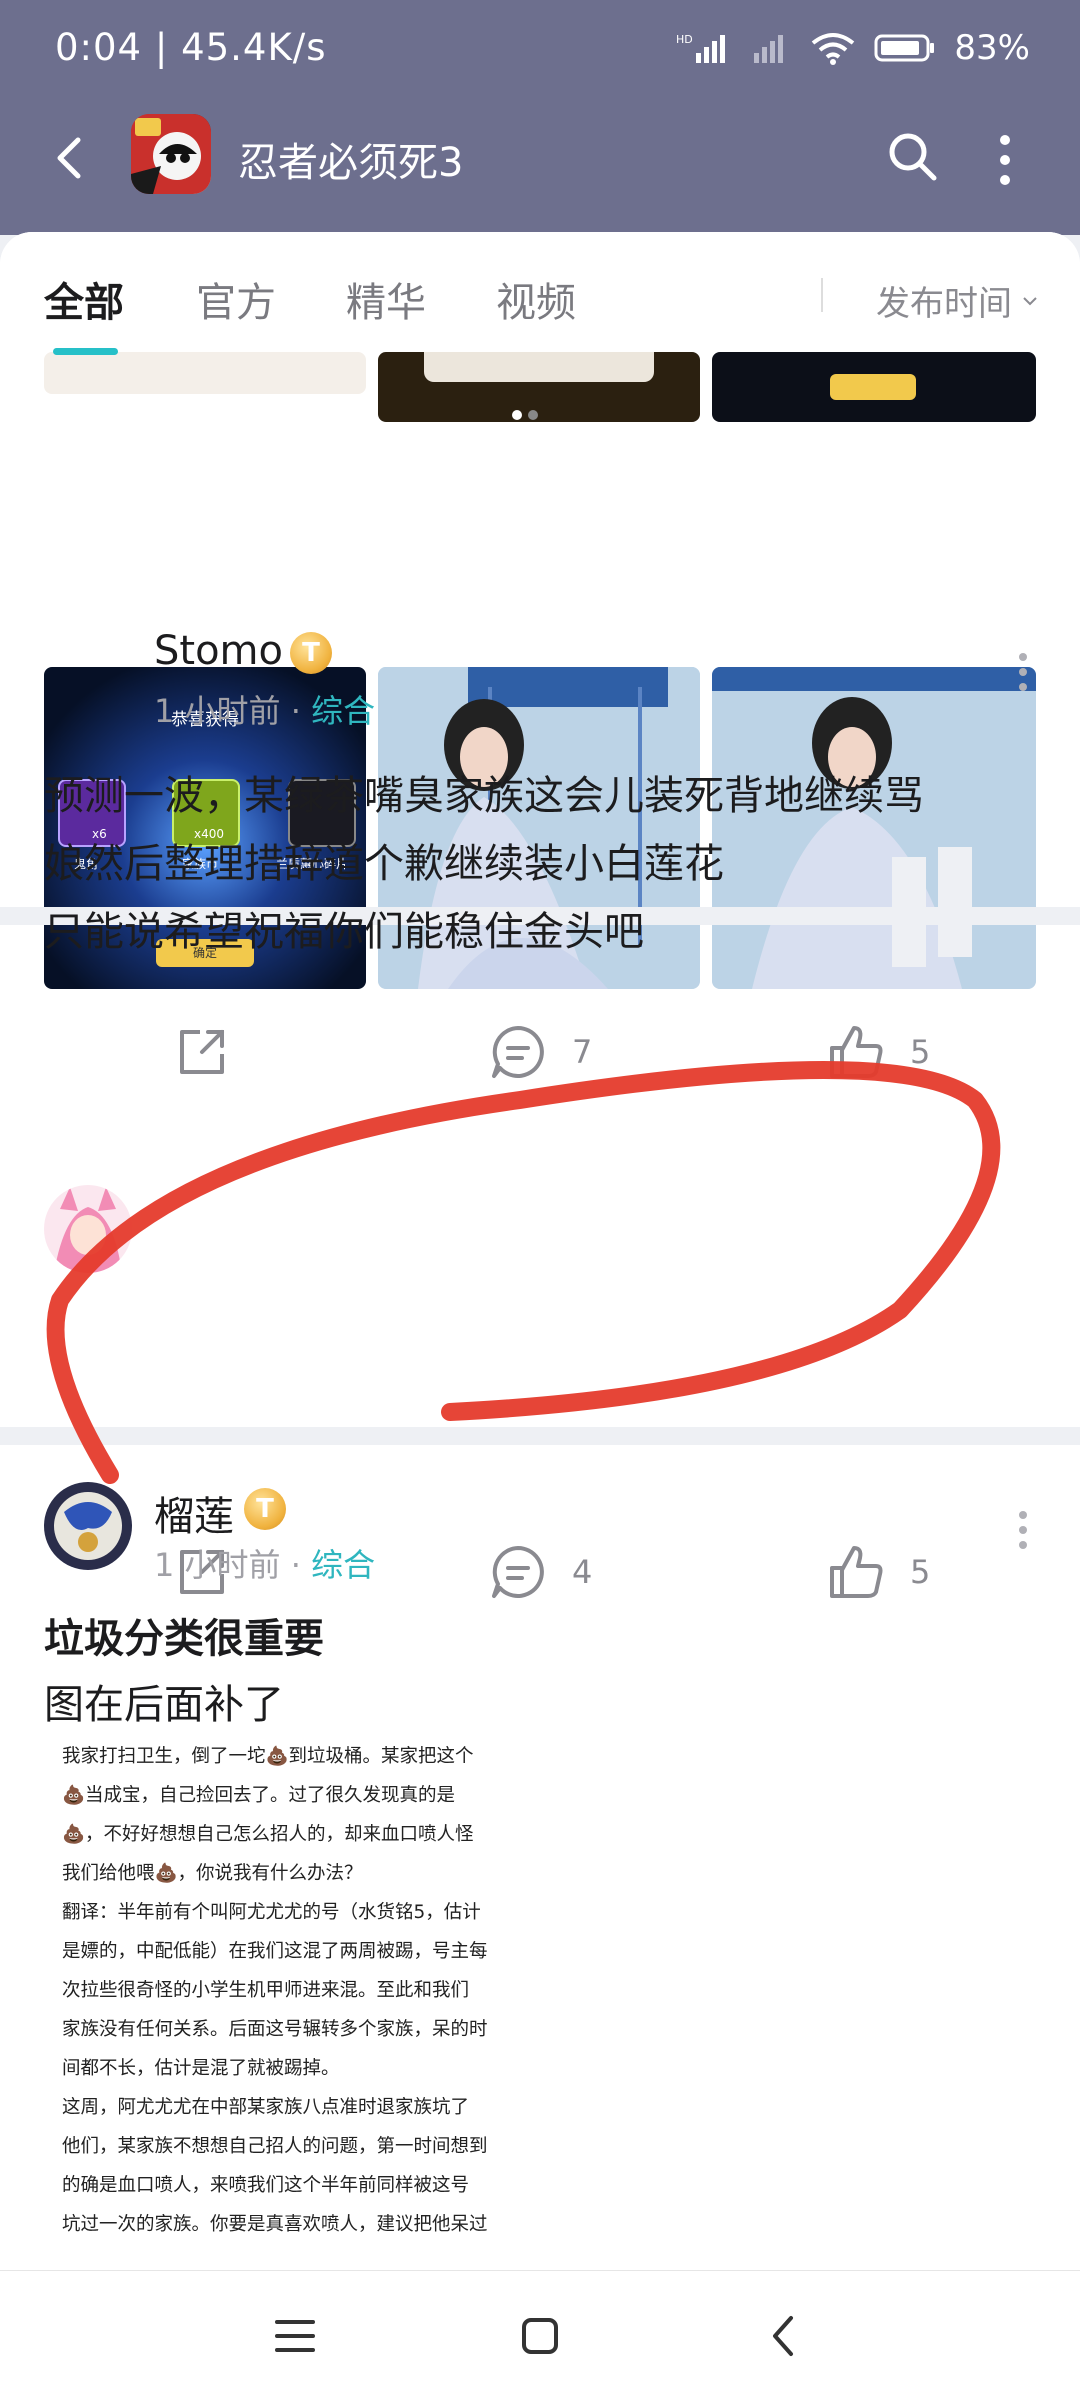 Image resolution: width=1080 pixels, height=2401 pixels. I want to click on search-icon, so click(912, 156).